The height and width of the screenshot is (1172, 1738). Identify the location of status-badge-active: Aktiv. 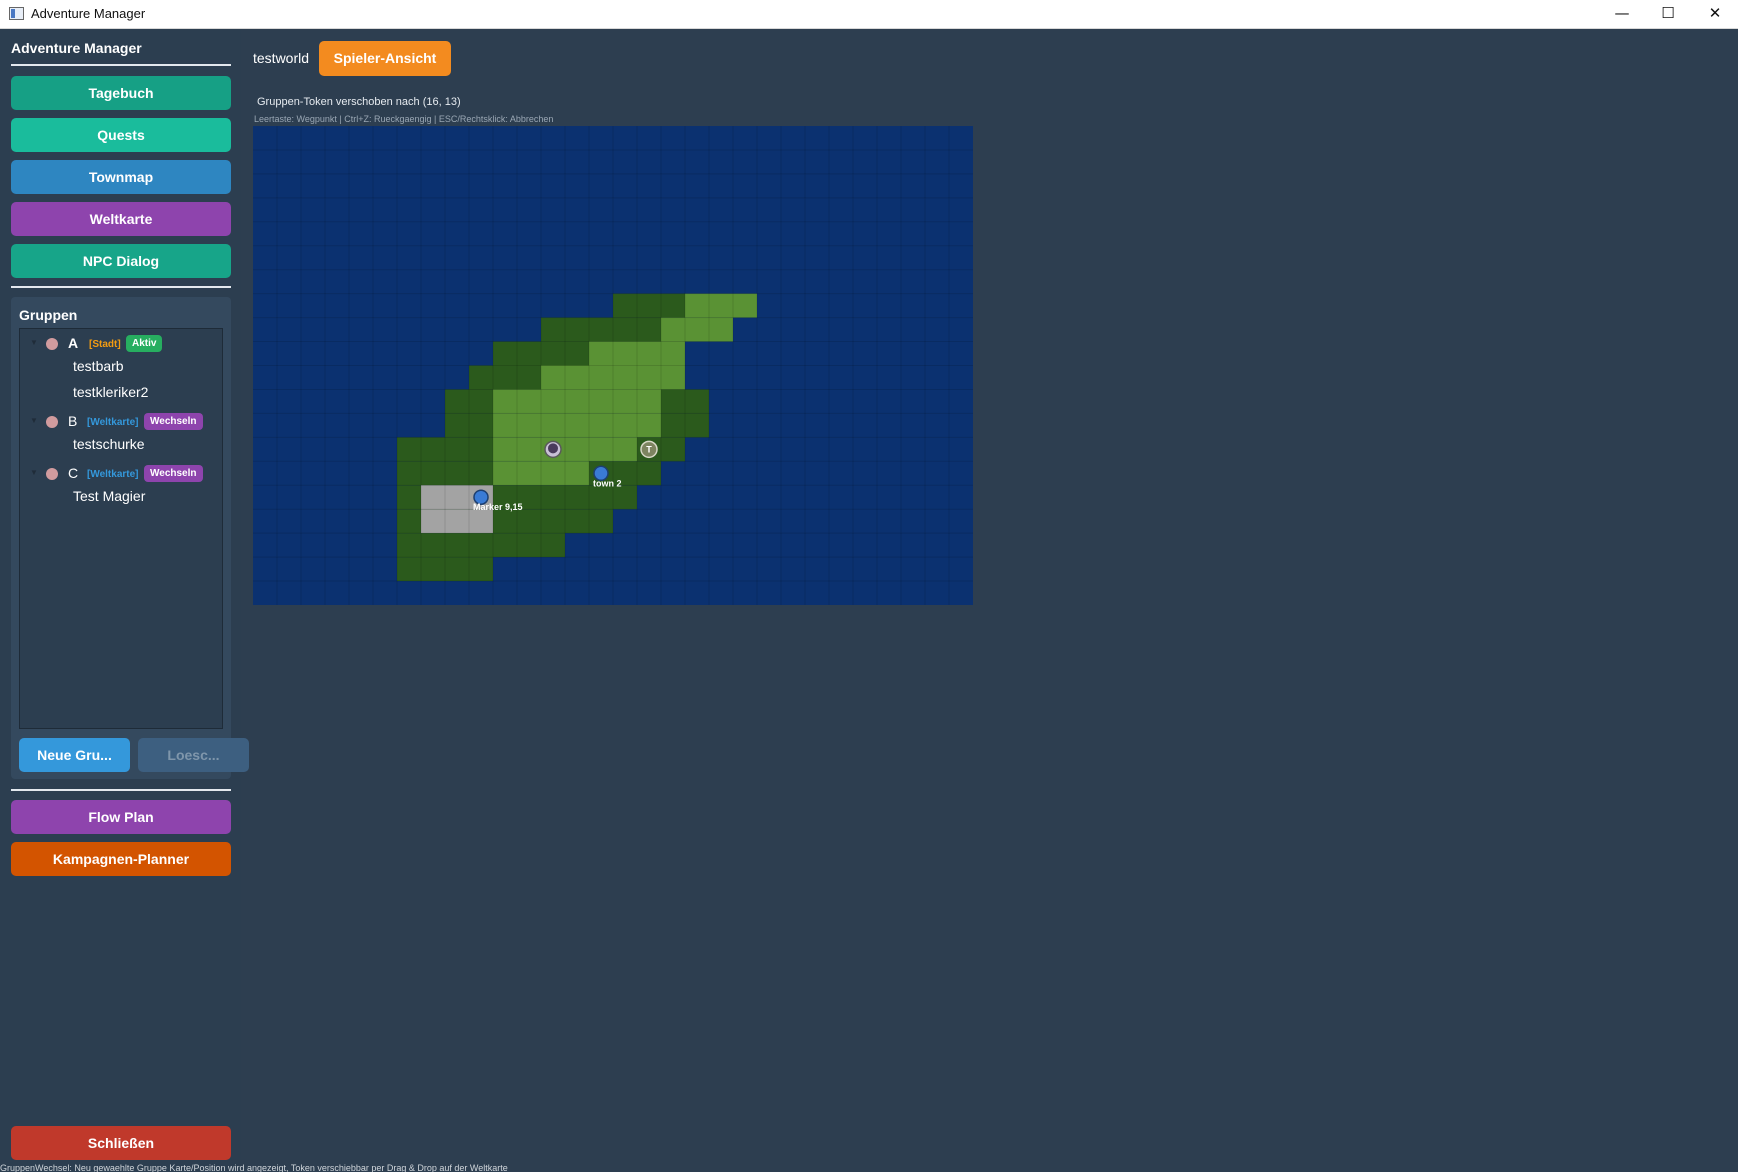
(144, 343).